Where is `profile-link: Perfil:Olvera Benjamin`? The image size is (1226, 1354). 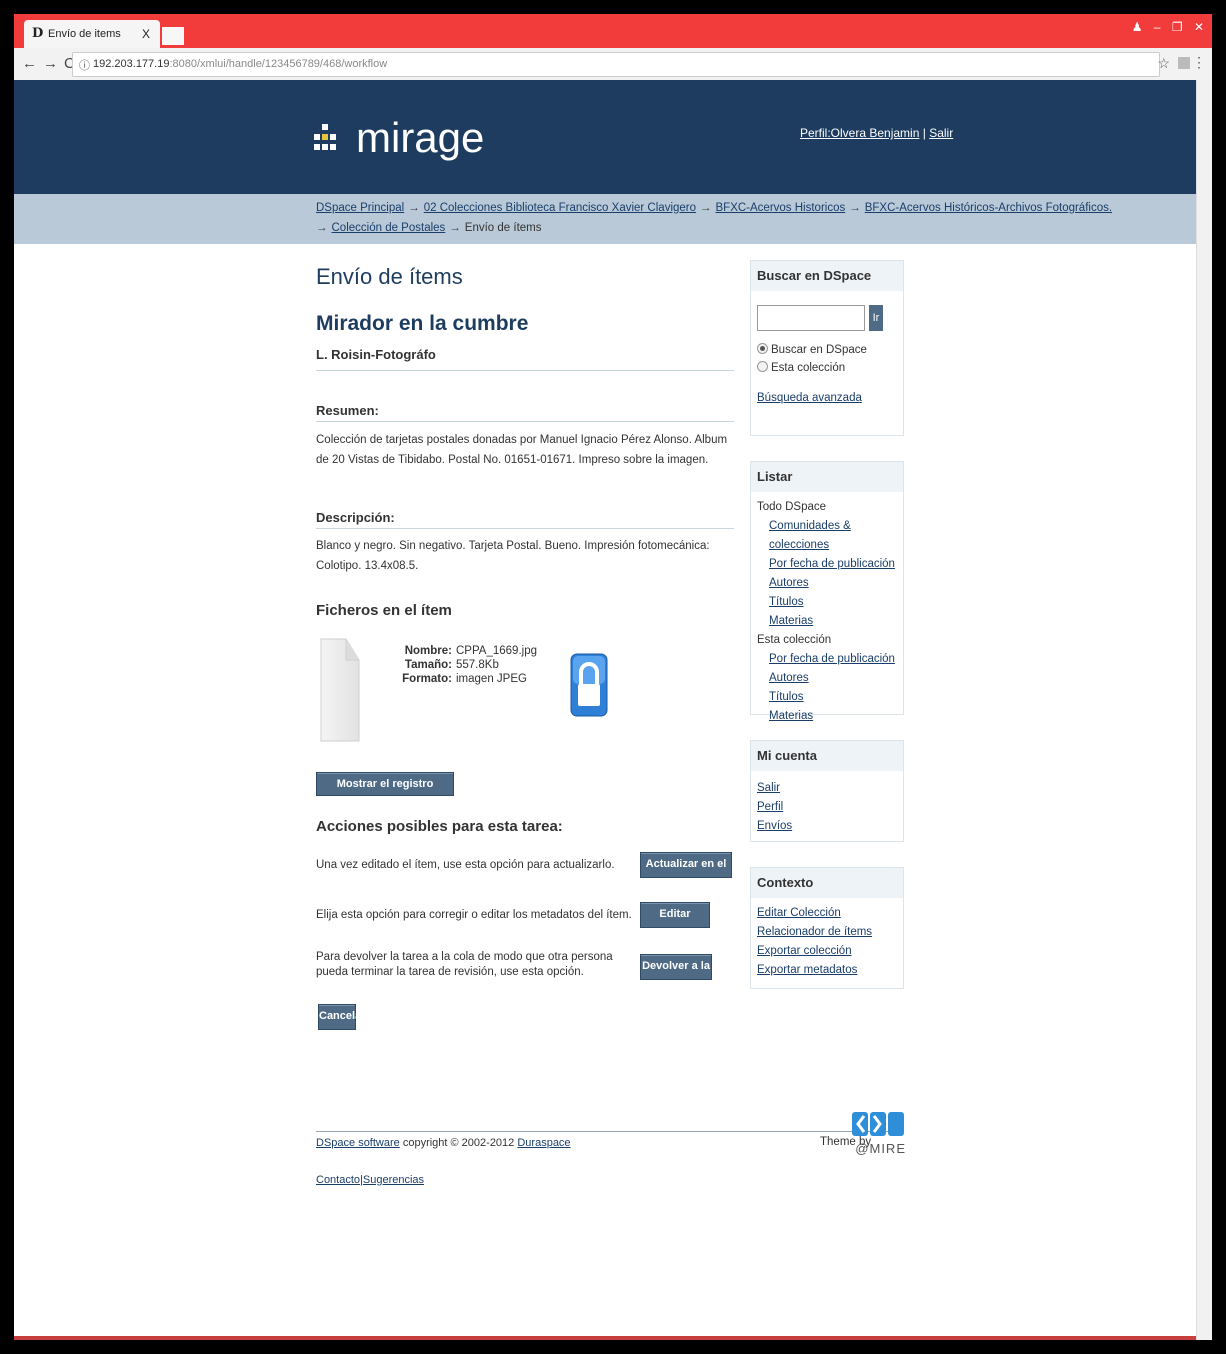
profile-link: Perfil:Olvera Benjamin is located at coordinates (859, 133).